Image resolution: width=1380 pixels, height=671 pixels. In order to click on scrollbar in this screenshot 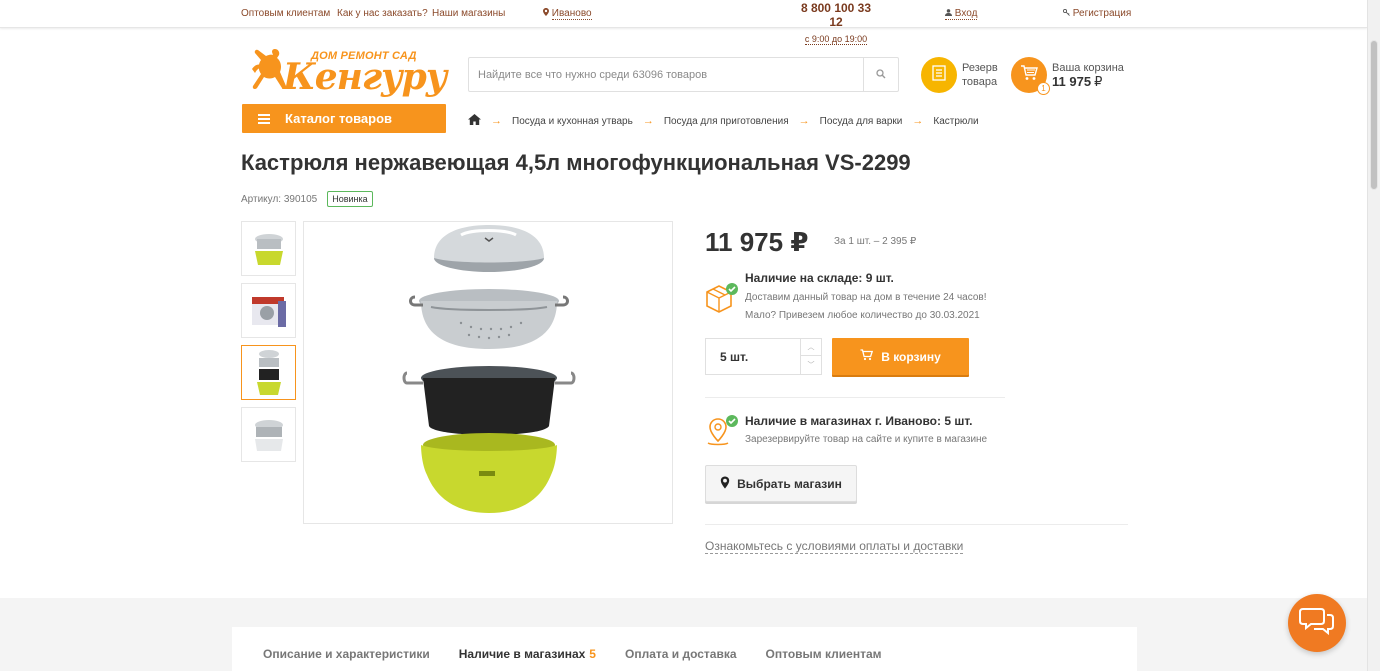, I will do `click(1373, 335)`.